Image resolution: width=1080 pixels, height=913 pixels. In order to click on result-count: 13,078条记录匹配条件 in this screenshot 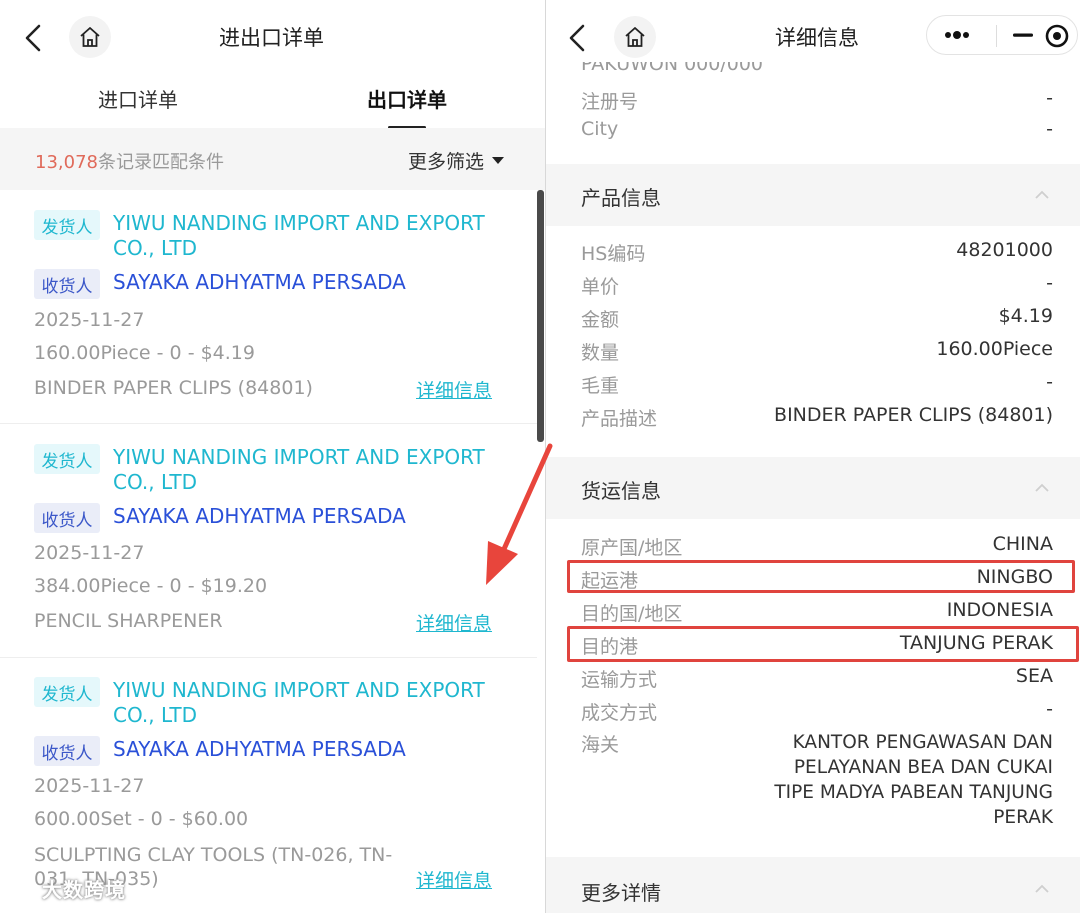, I will do `click(129, 161)`.